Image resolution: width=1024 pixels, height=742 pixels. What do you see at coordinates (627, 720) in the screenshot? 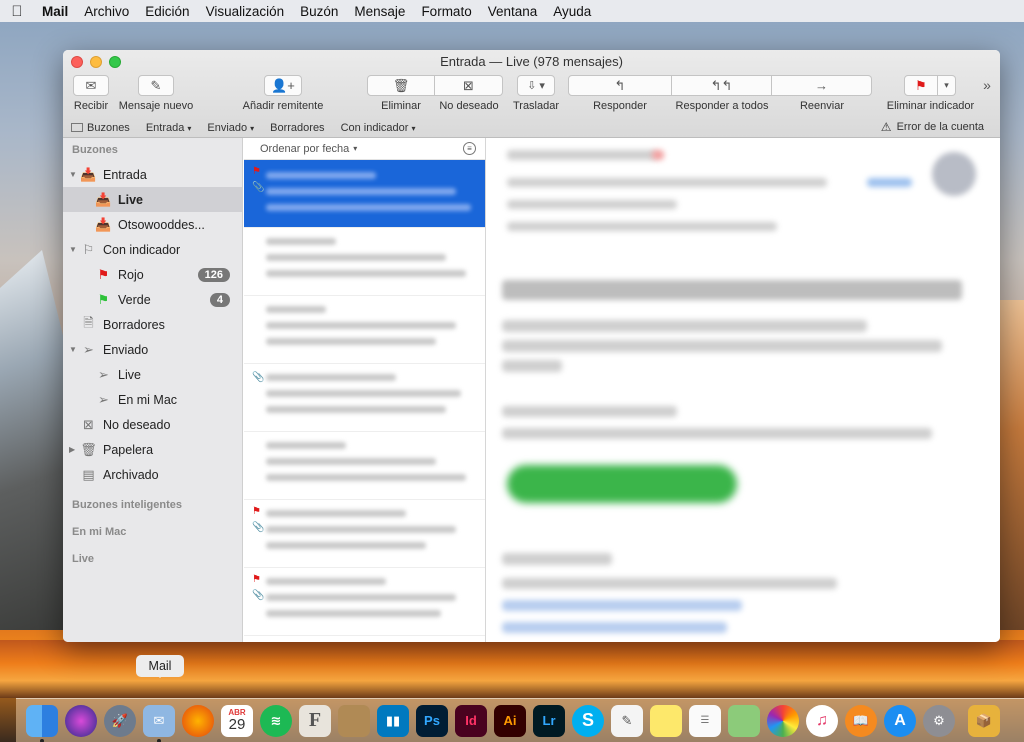
I see `textedit-icon: ✎` at bounding box center [627, 720].